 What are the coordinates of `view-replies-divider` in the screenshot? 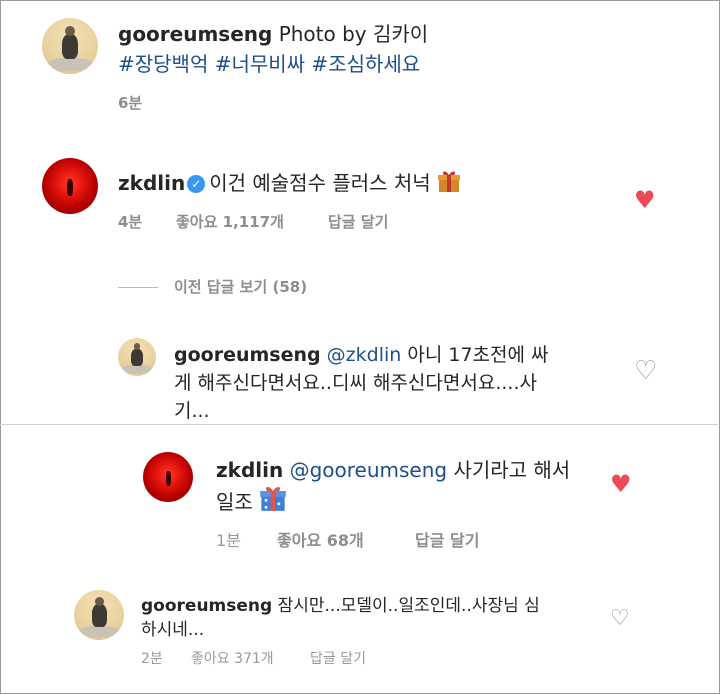 It's located at (138, 287).